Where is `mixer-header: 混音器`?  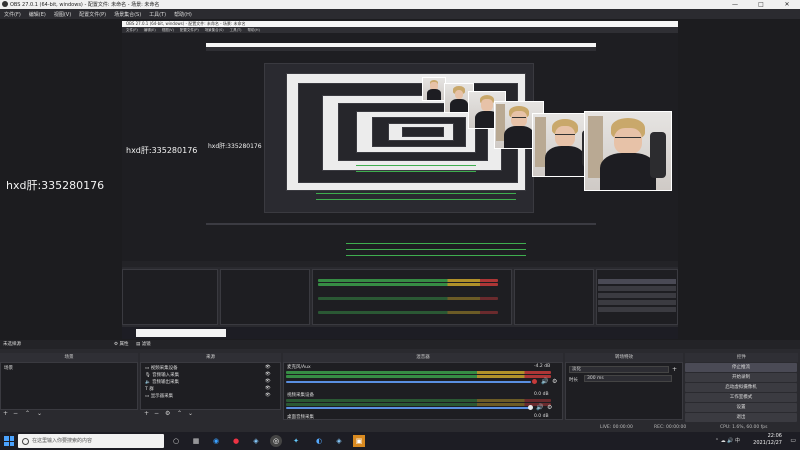 mixer-header: 混音器 is located at coordinates (423, 357).